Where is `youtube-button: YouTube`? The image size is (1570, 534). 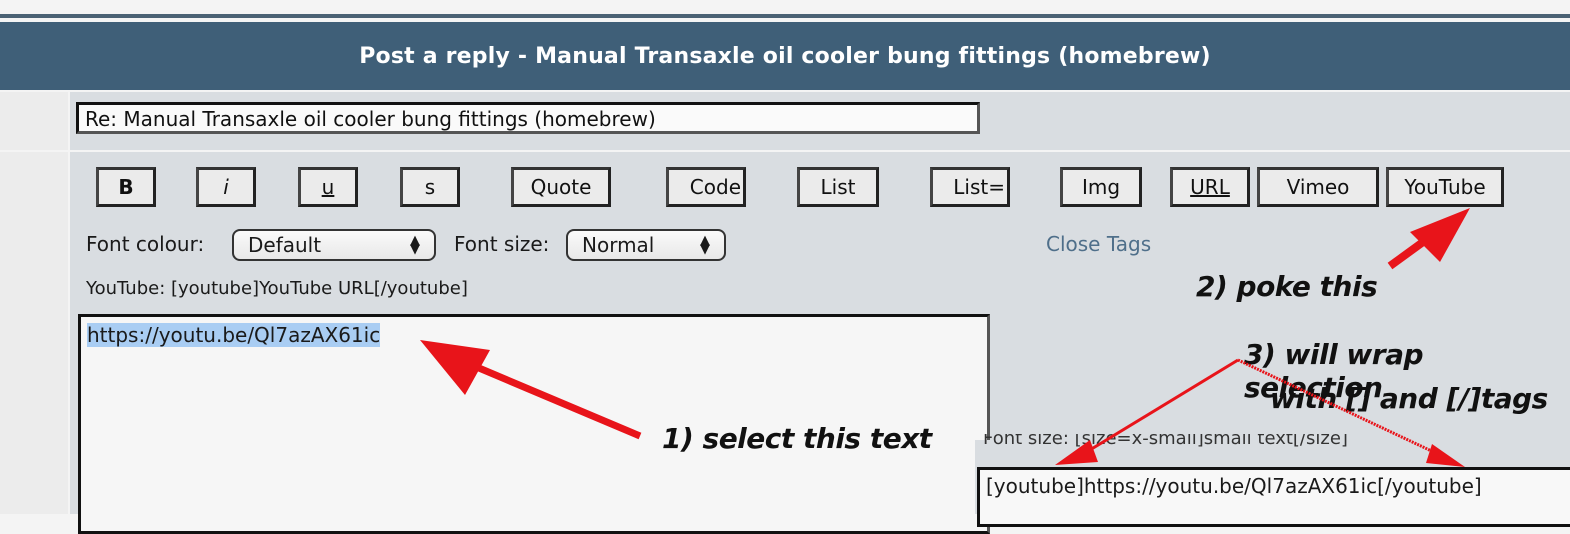
youtube-button: YouTube is located at coordinates (1445, 187).